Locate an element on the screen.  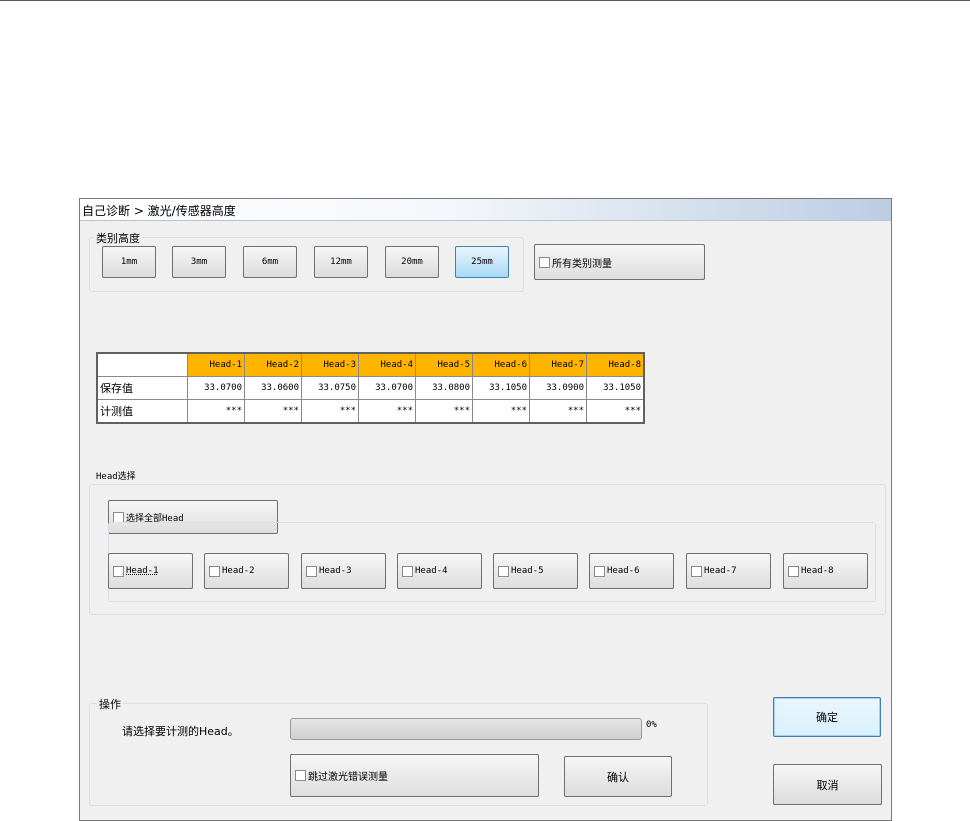
window-title: 自己诊断 > 激光/传感器高度 is located at coordinates (159, 211).